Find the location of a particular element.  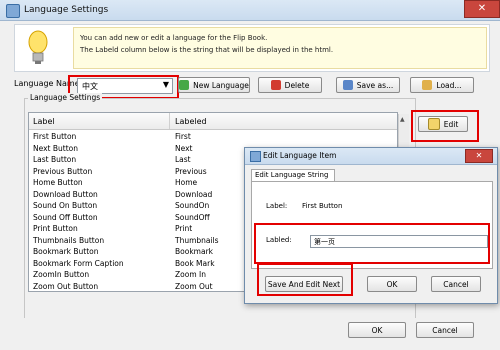

row-label-cell: Next Button is located at coordinates (55, 148).